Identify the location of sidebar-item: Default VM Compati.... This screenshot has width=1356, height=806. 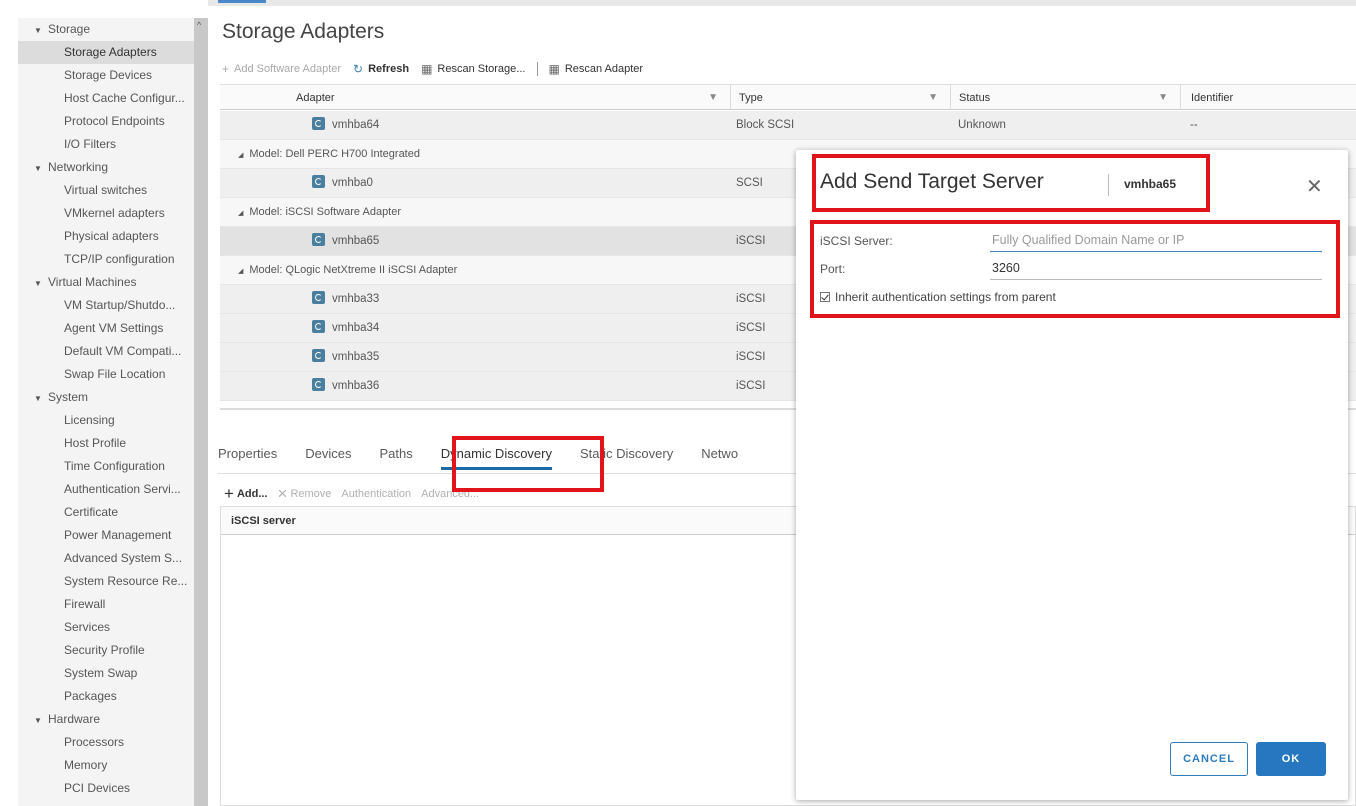
(106, 351).